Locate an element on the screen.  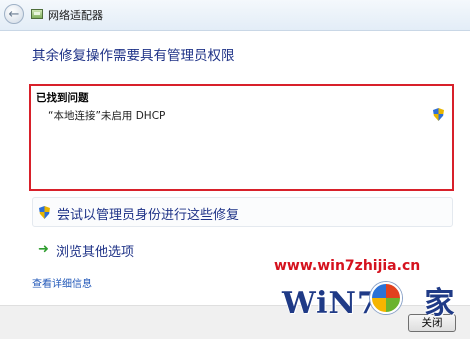
green-arrow-icon: ➜ is located at coordinates (43, 249).